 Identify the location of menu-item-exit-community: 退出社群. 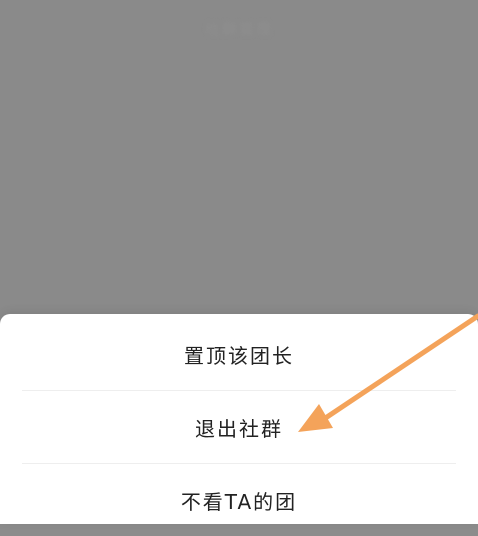
(239, 427).